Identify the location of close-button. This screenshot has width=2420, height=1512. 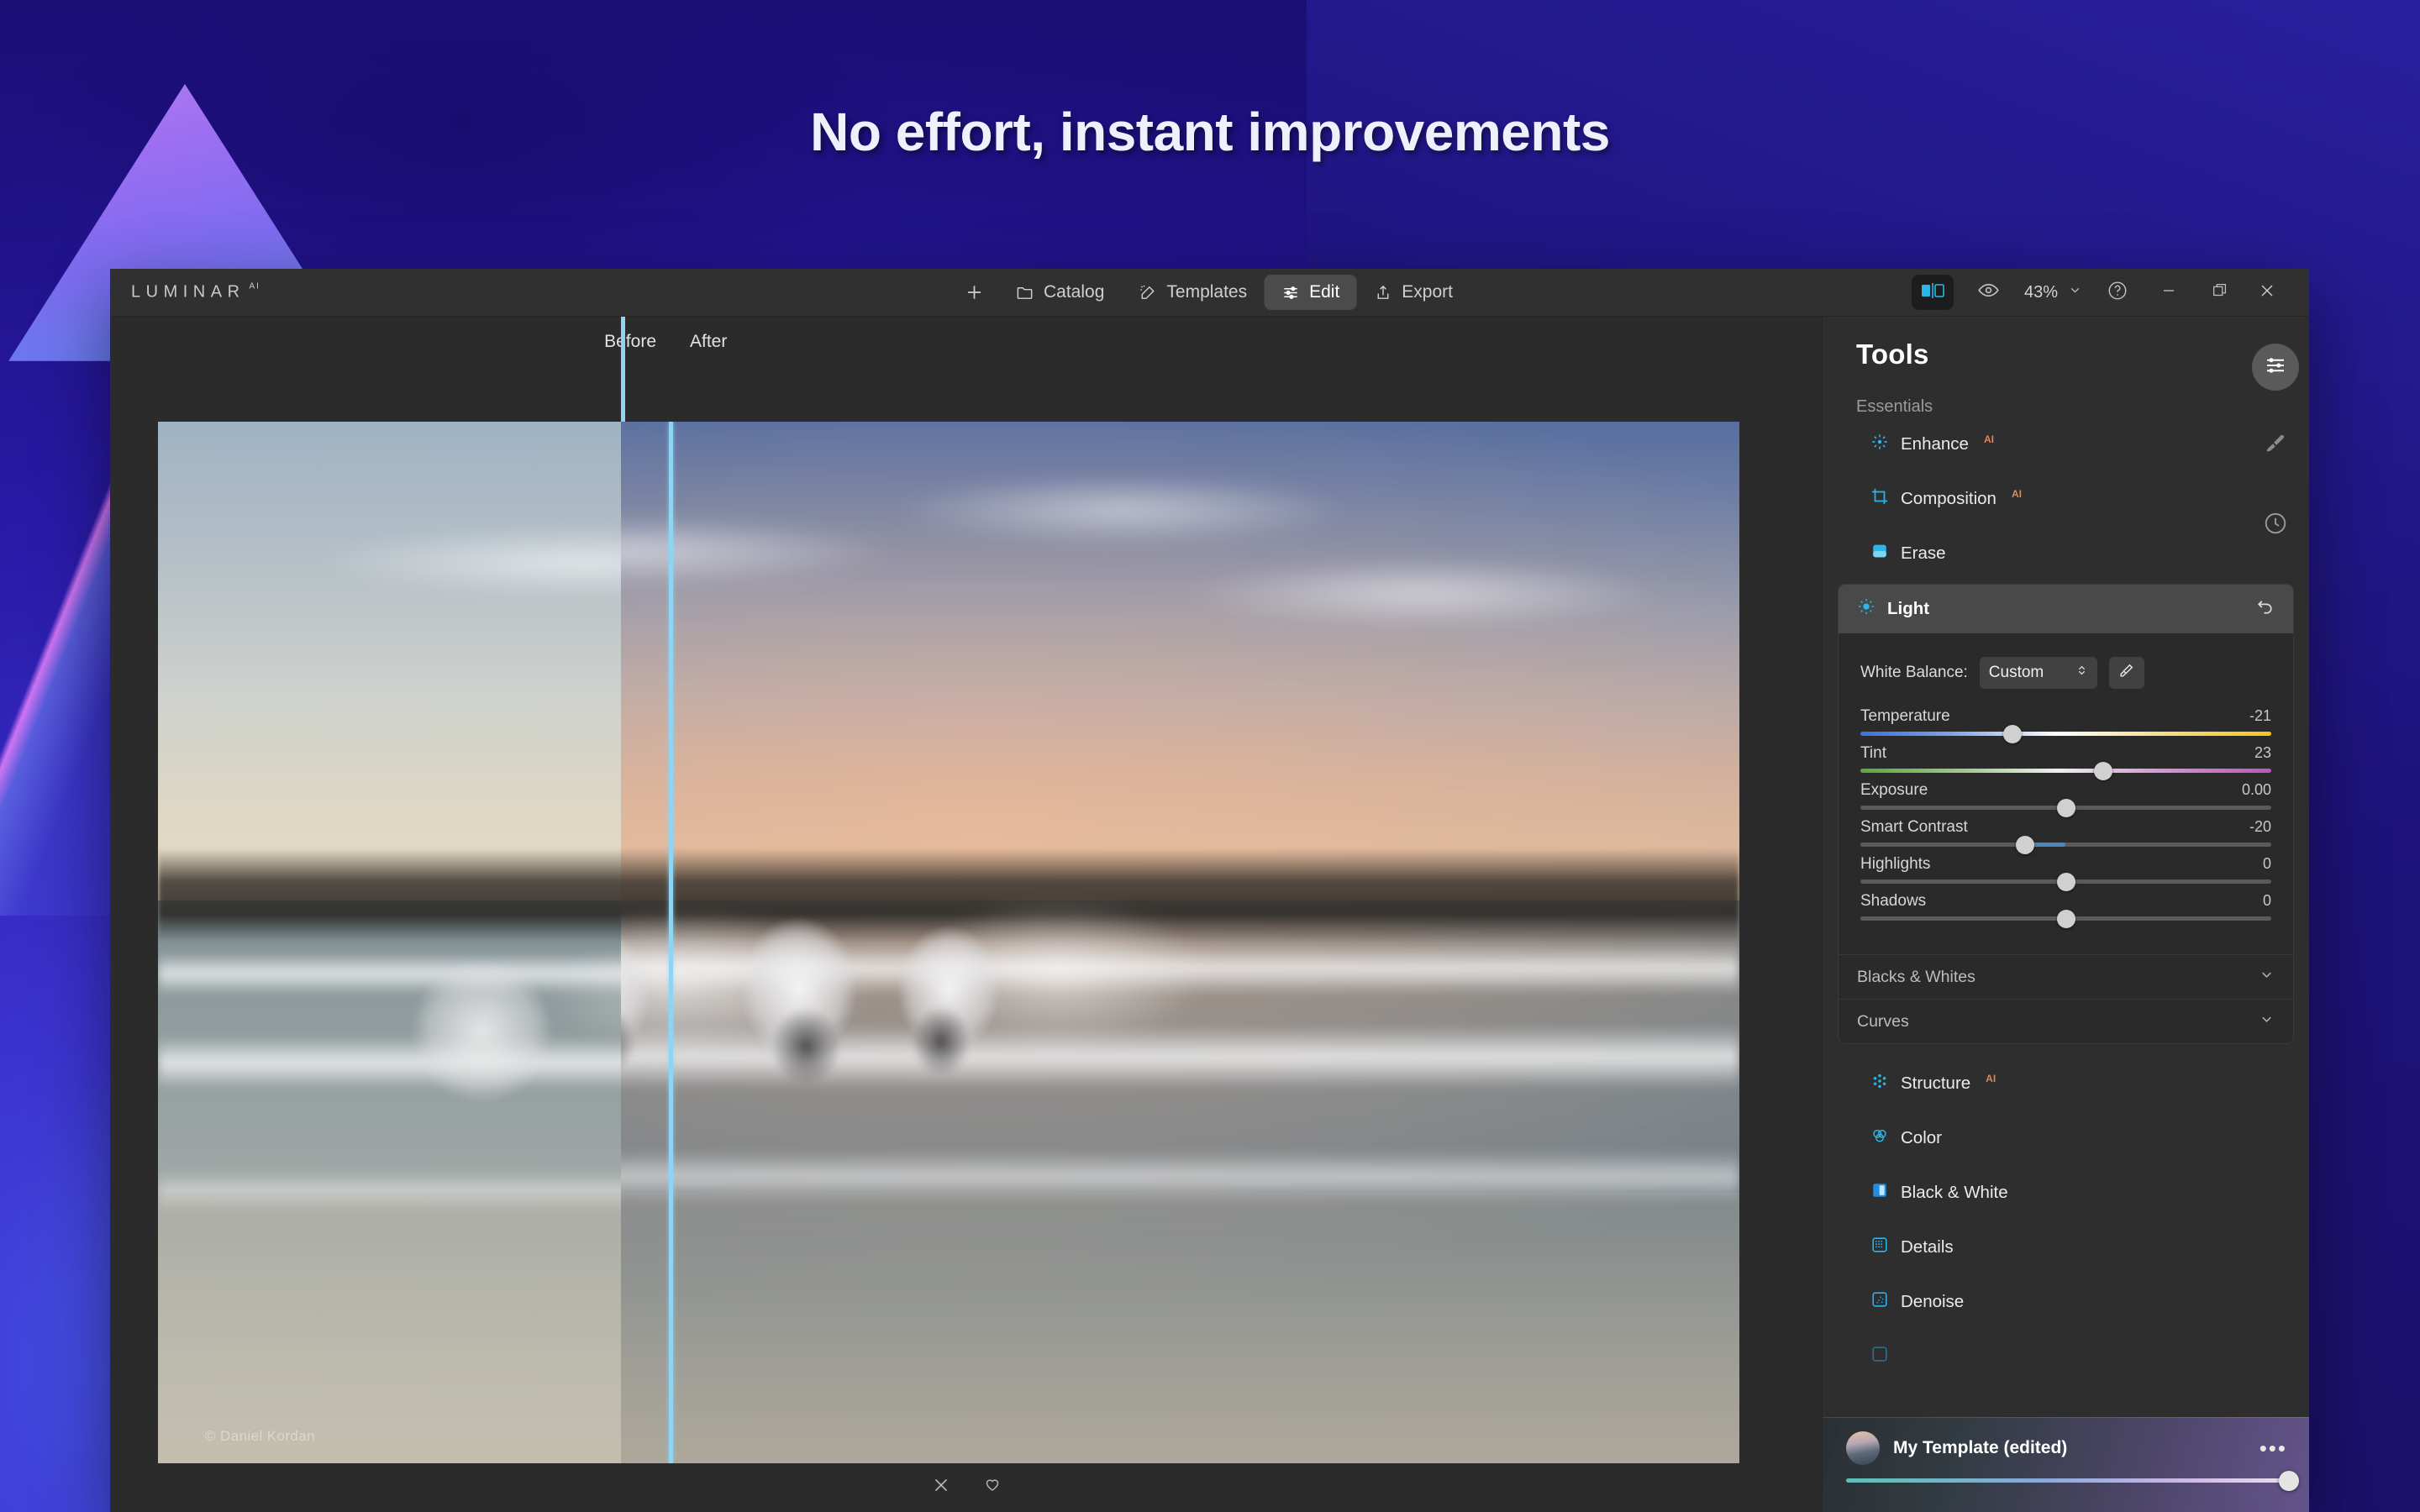
(2268, 292).